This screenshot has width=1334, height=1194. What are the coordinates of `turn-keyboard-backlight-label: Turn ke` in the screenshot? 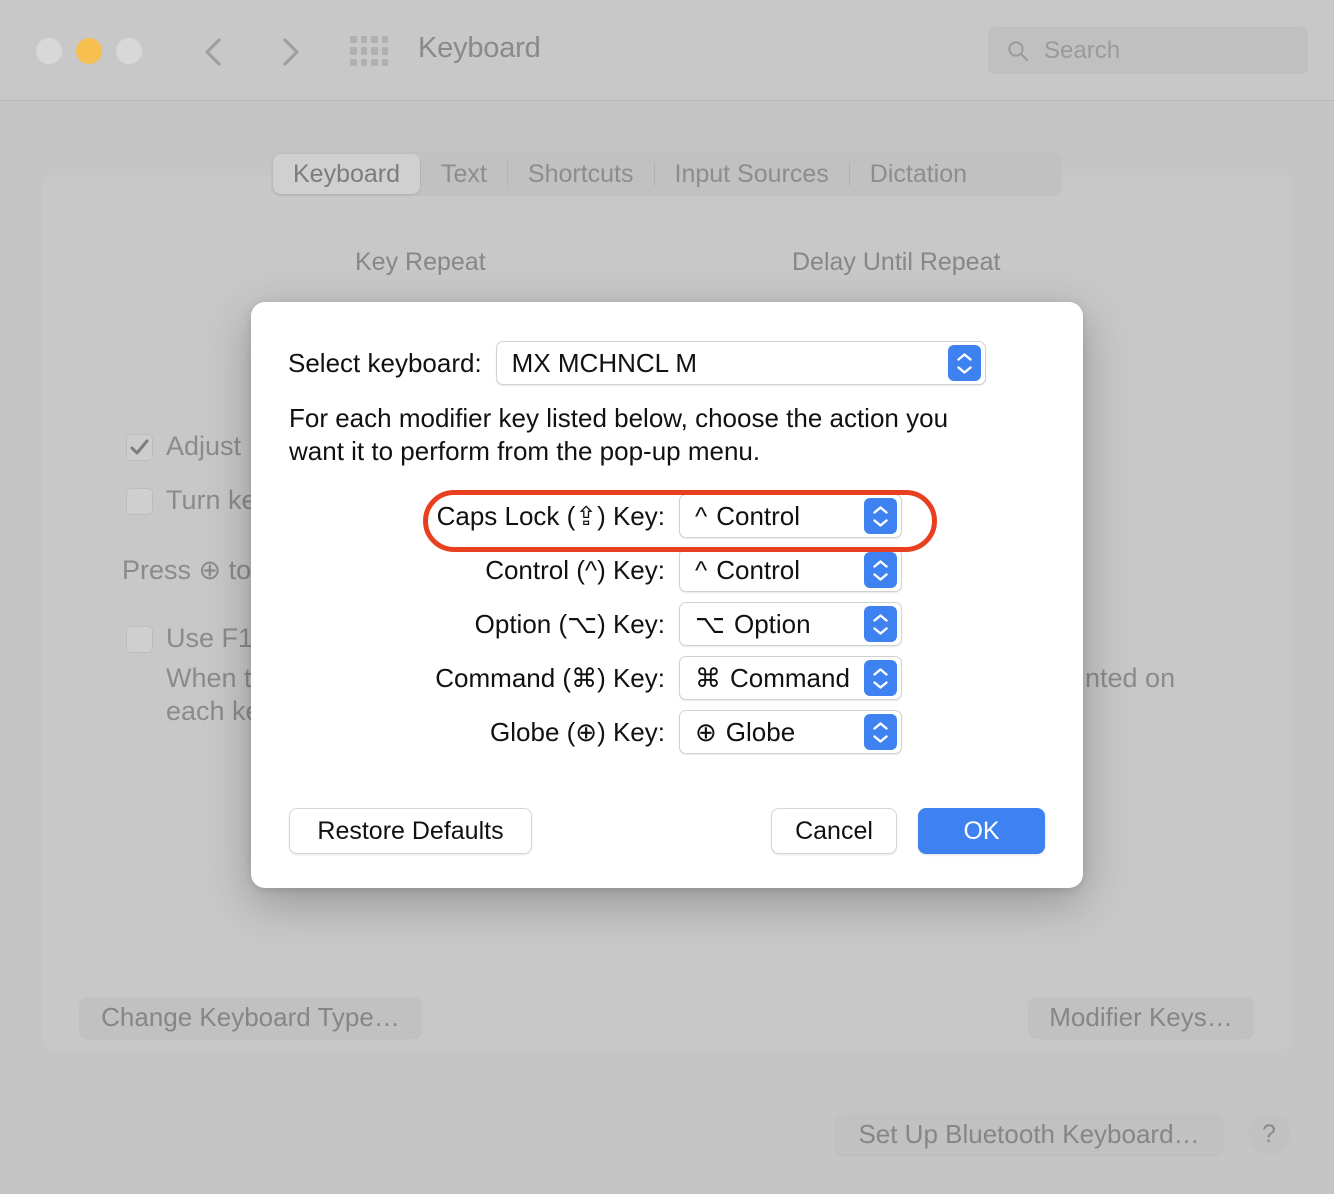 It's located at (211, 500).